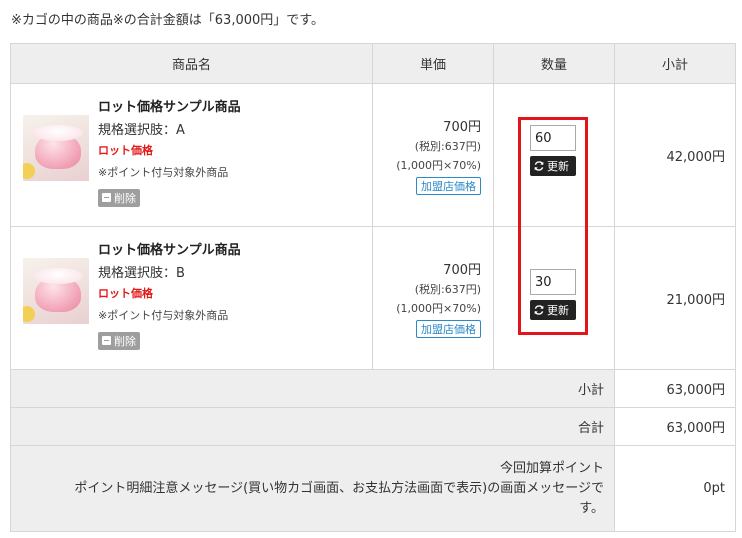  I want to click on product-variant: 規格選択肢：B, so click(141, 273).